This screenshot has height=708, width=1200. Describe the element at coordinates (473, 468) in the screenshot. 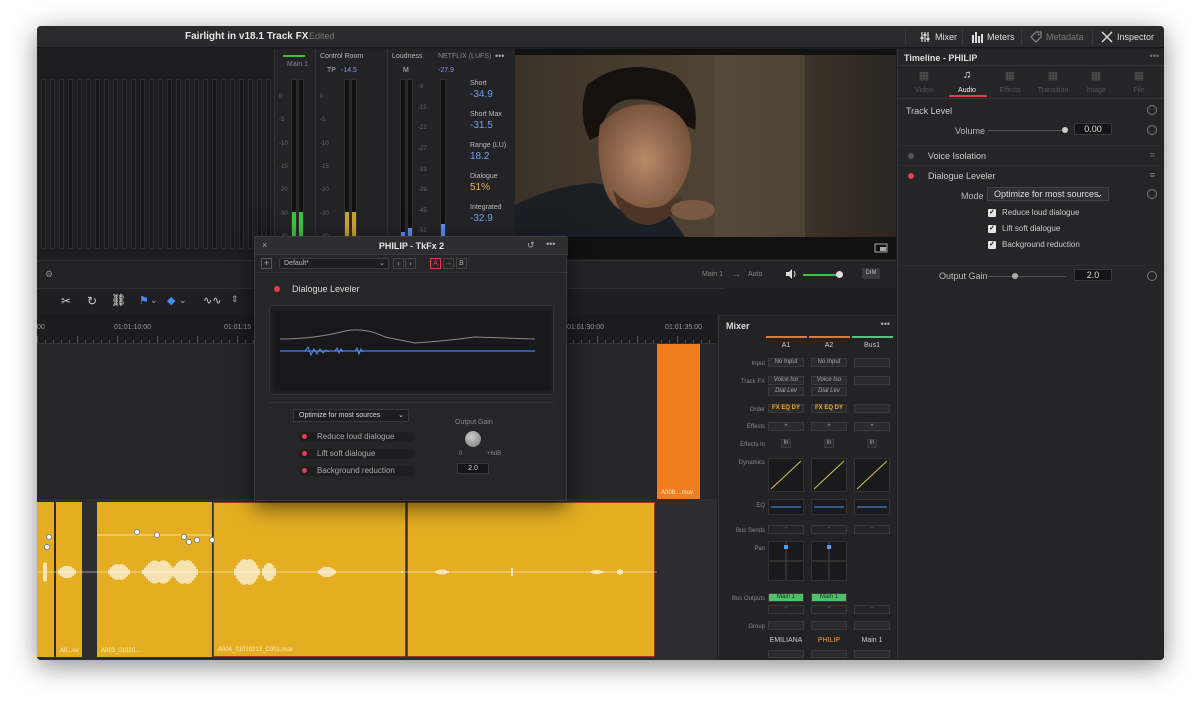

I see `plugin-gain-field: 2.0` at that location.